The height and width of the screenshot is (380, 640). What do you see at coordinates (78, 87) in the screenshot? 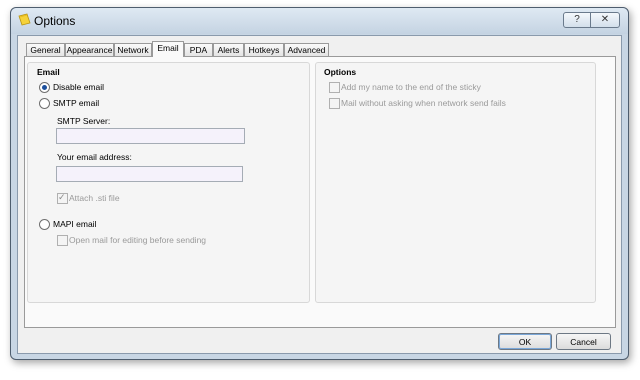
I see `disable-email-label: Disable email` at bounding box center [78, 87].